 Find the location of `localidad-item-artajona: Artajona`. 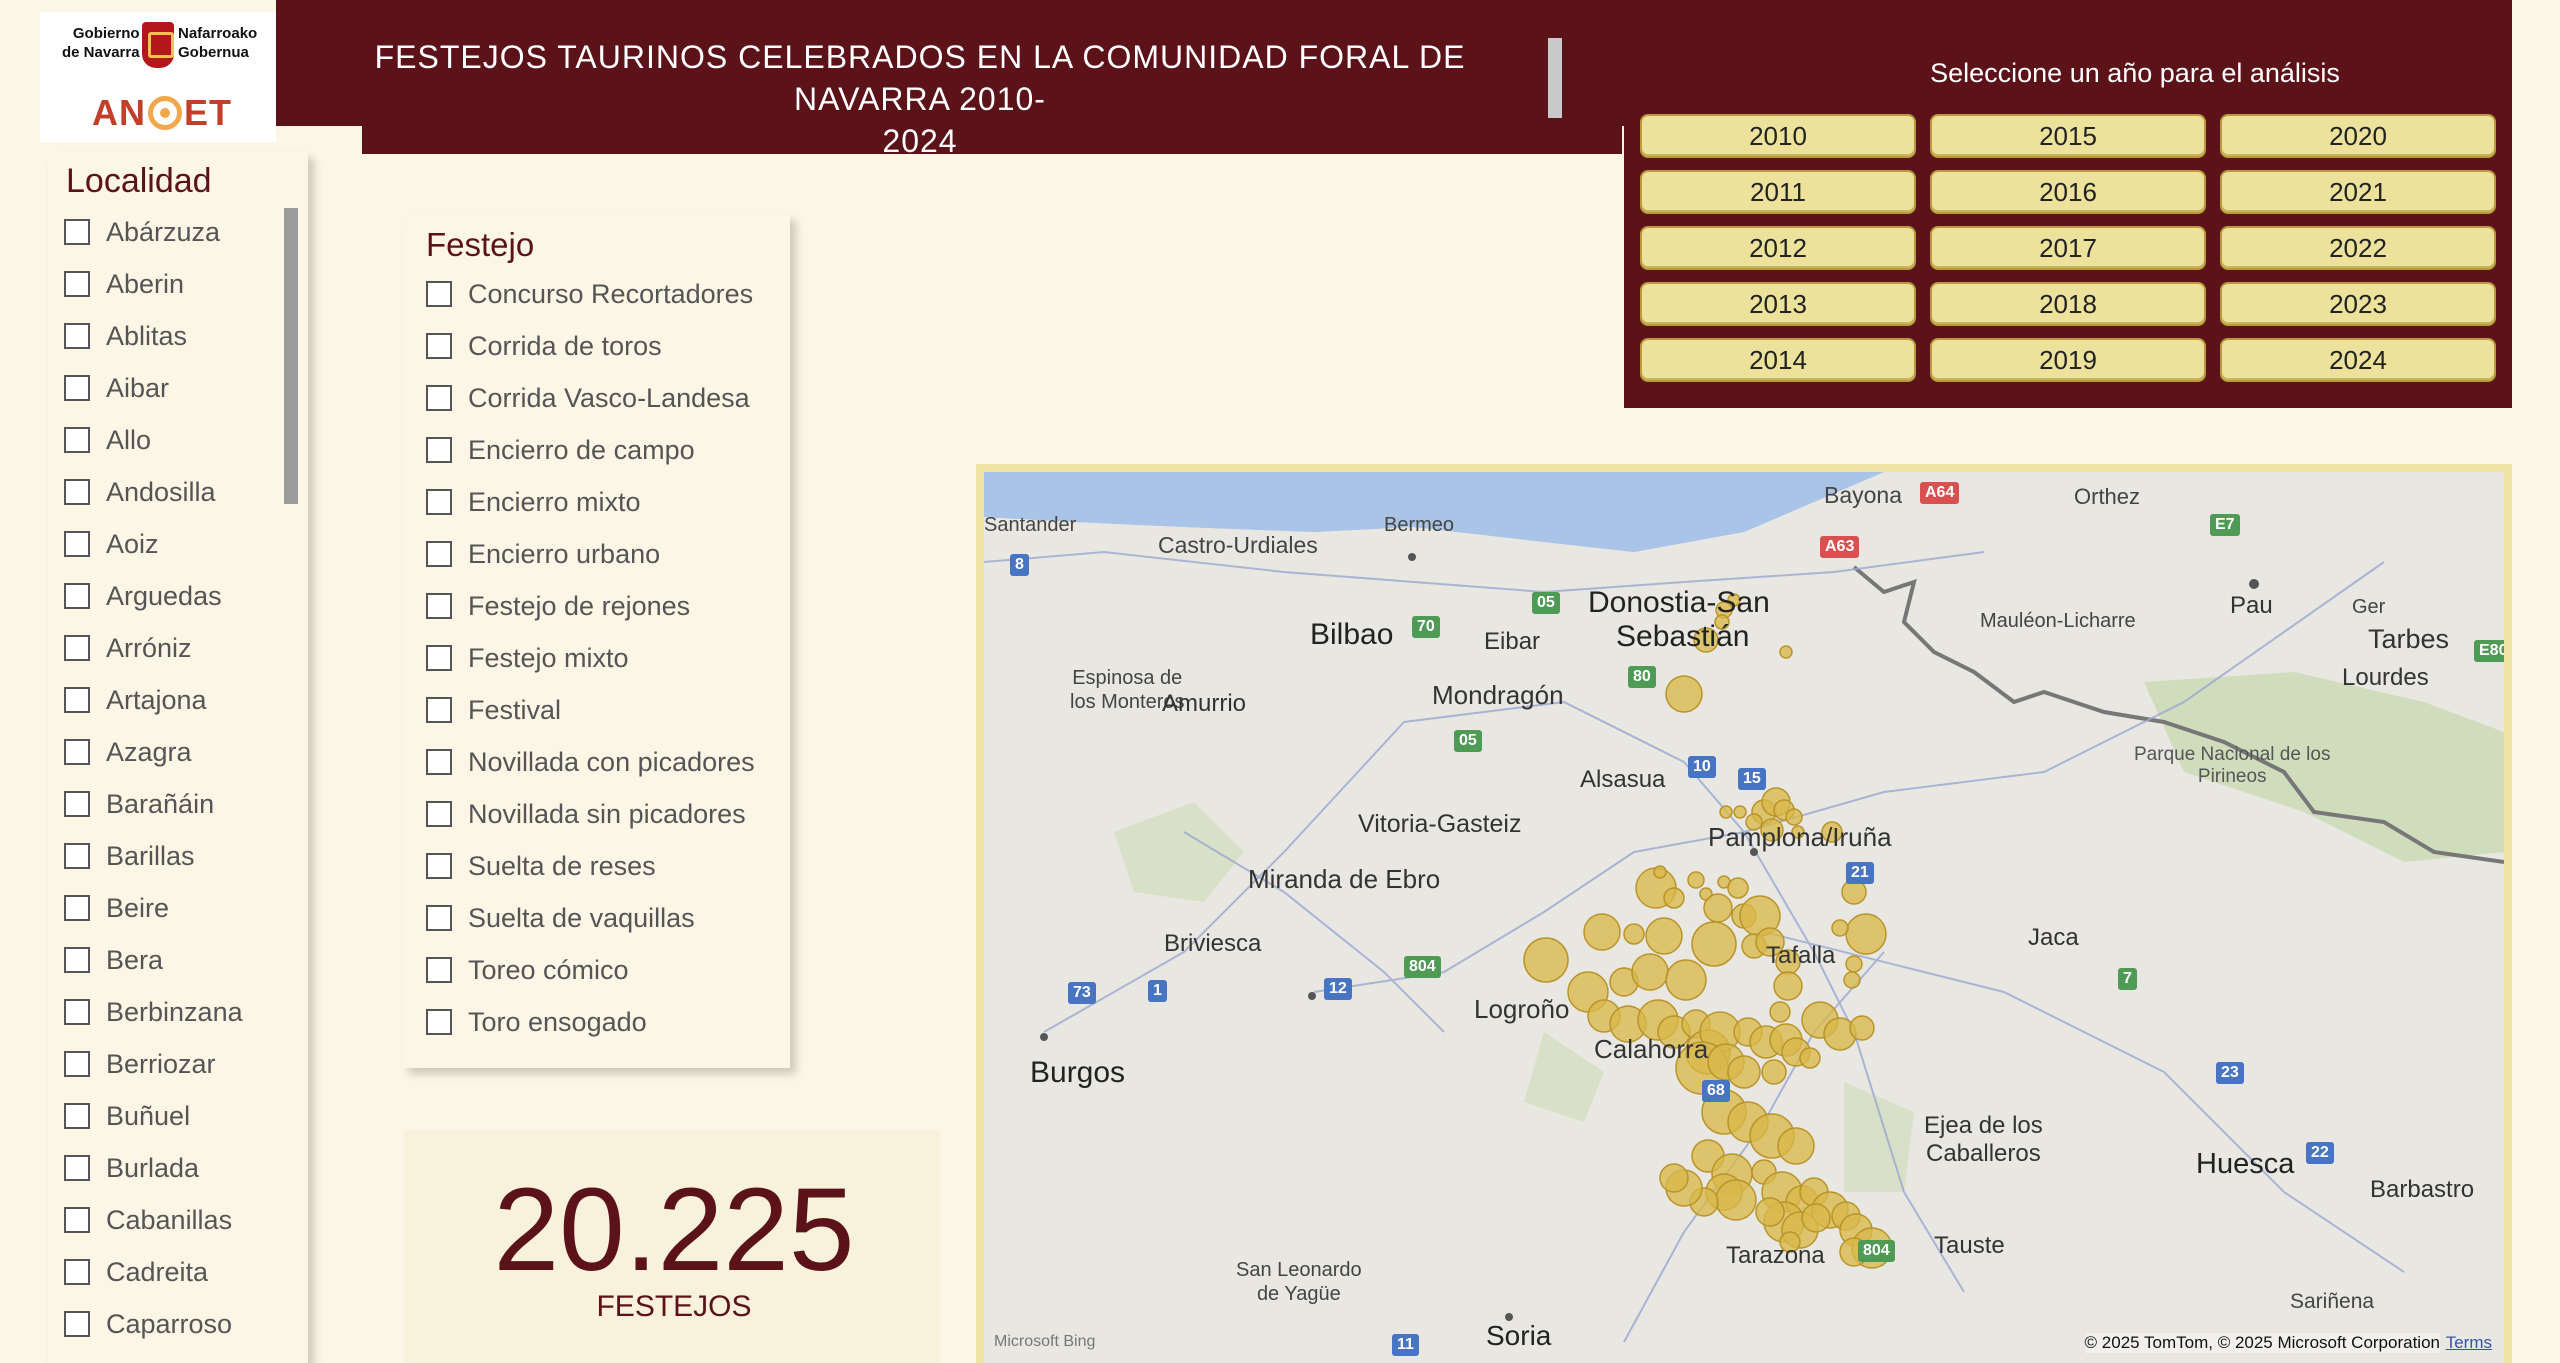

localidad-item-artajona: Artajona is located at coordinates (153, 700).